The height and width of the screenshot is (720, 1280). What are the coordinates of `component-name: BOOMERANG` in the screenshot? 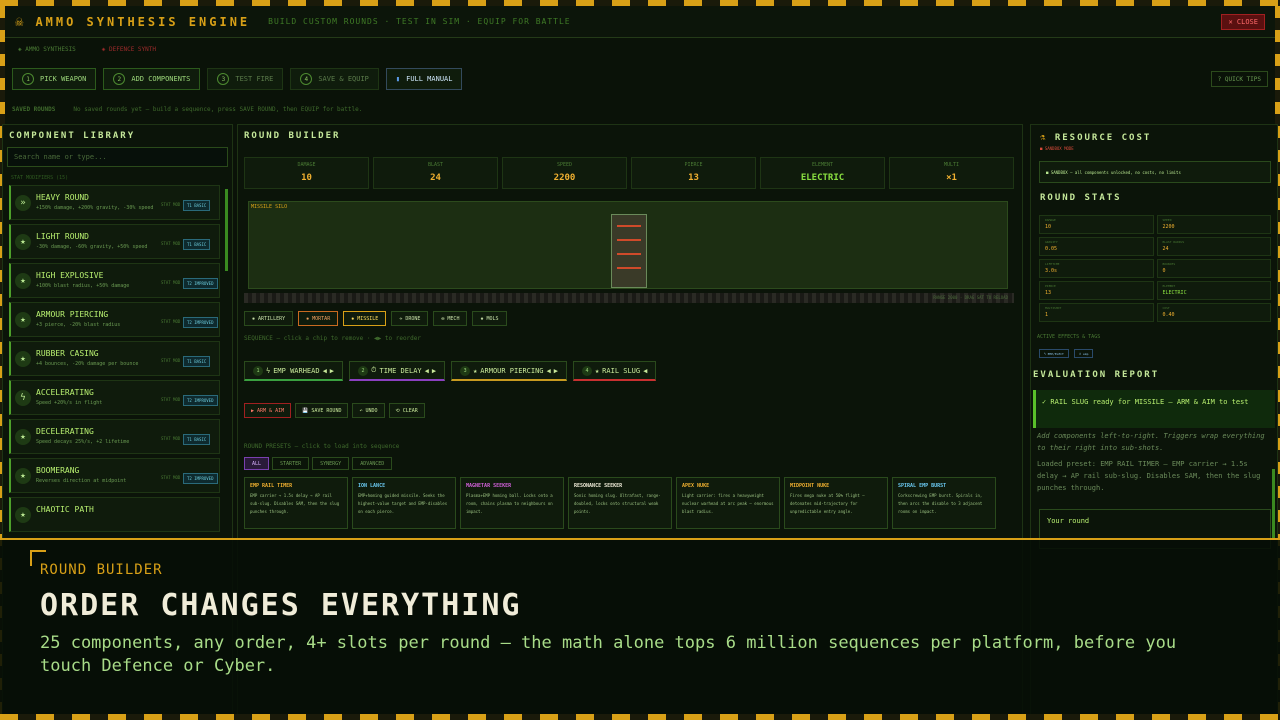 It's located at (58, 470).